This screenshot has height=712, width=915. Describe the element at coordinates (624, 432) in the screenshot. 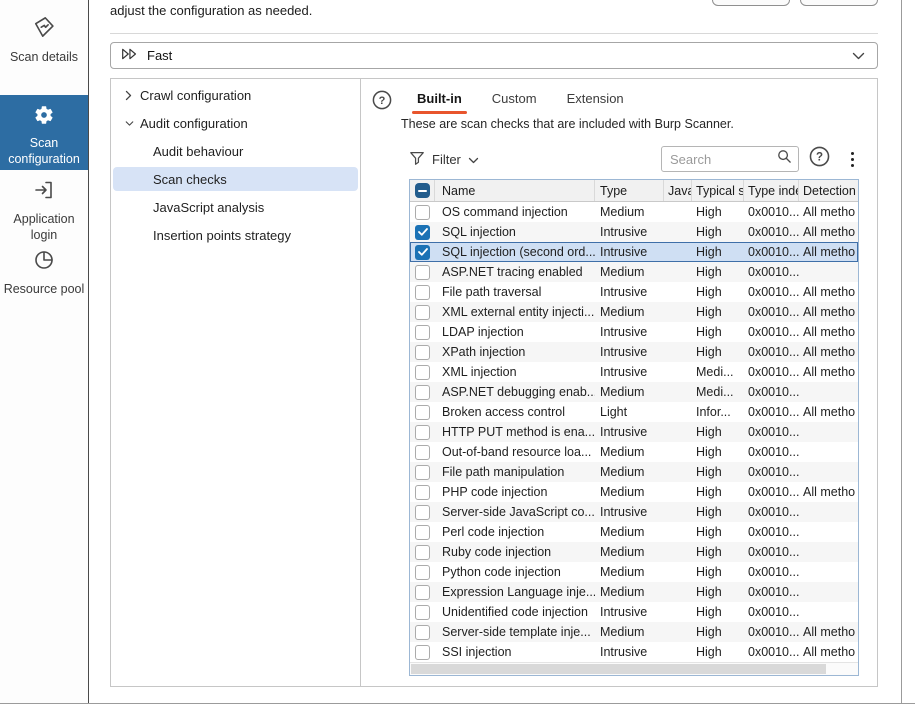

I see `cell-type: Intrusive` at that location.